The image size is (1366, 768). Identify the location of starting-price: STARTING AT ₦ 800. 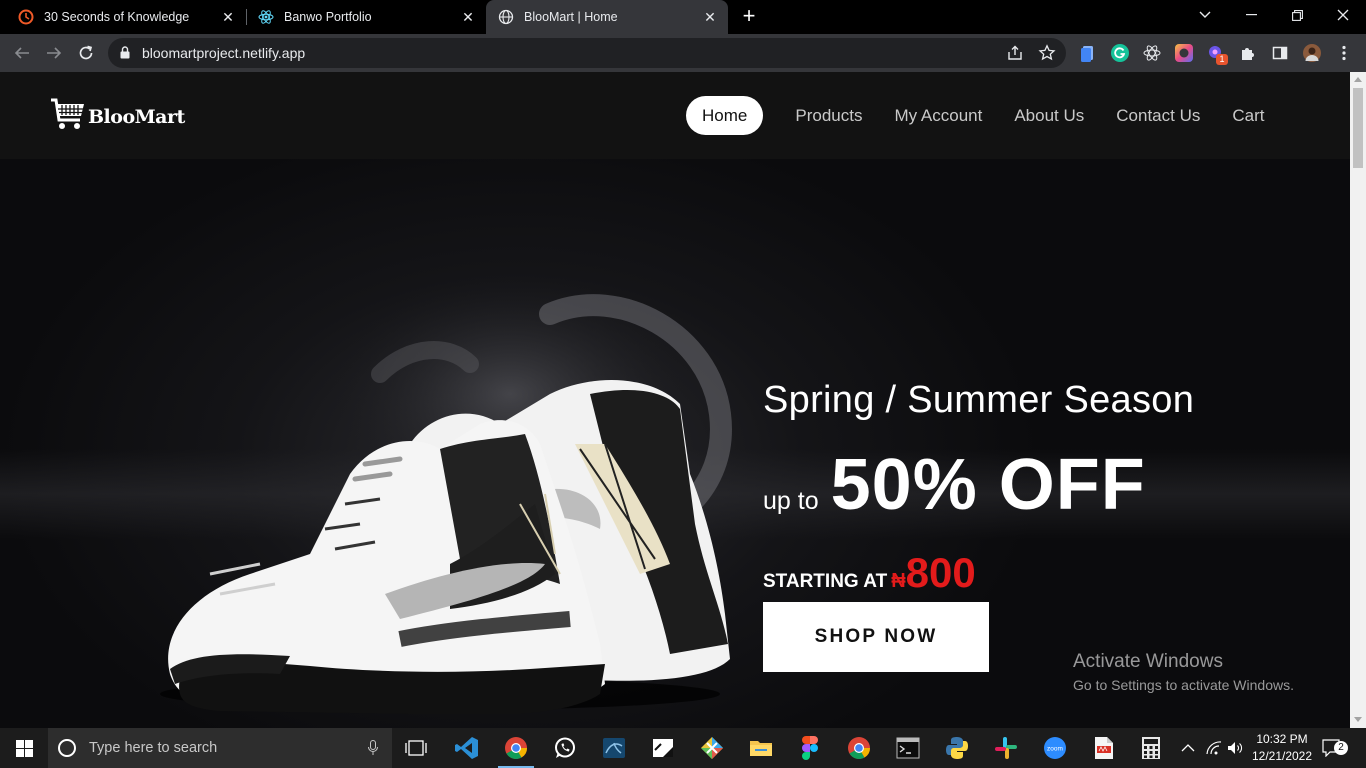
(869, 573).